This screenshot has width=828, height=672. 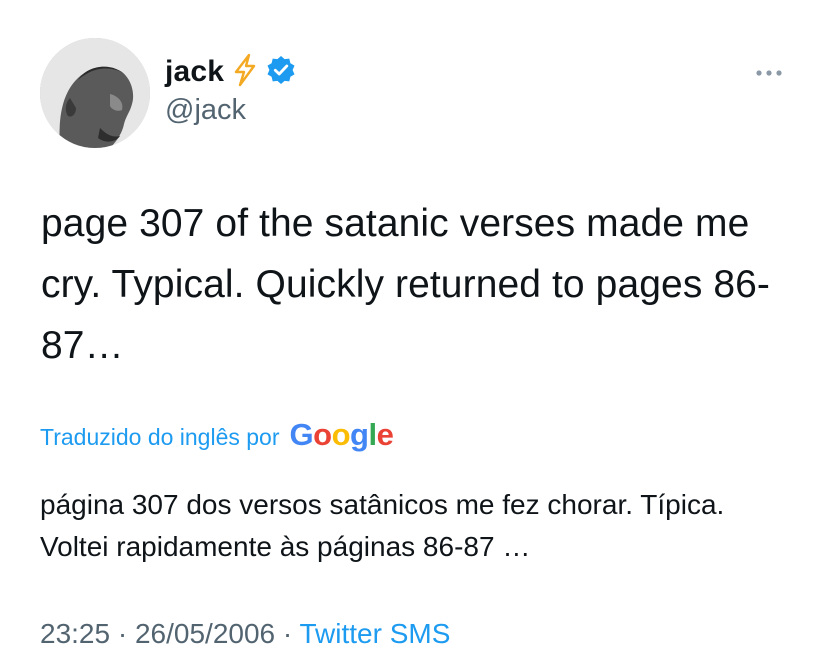 I want to click on tweet-meta: 23:25 · 26/05/2006 · Twitter SMS, so click(x=245, y=634).